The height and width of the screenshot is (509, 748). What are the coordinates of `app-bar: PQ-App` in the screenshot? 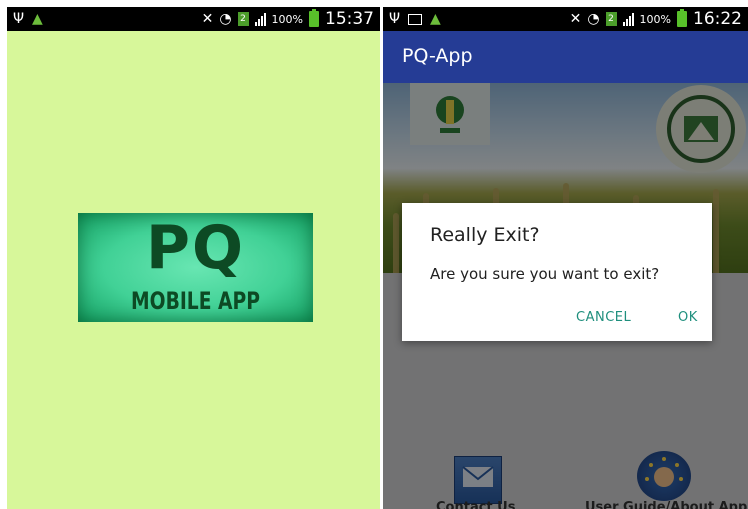 It's located at (565, 57).